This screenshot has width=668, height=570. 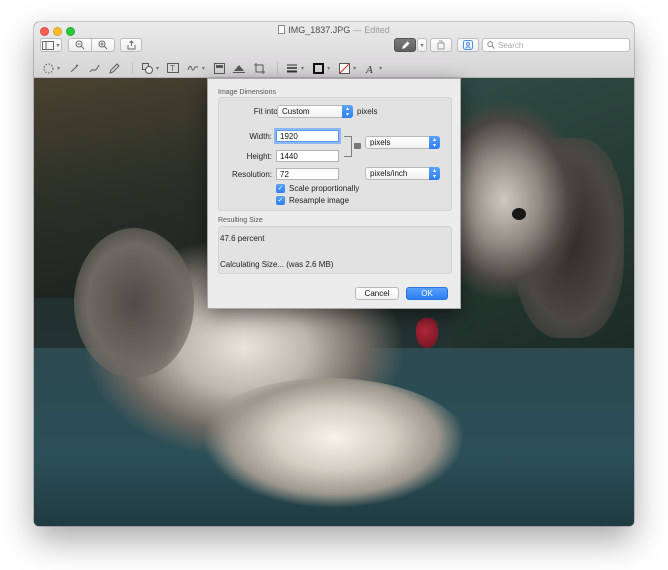 What do you see at coordinates (377, 293) in the screenshot?
I see `cancel-button: Cancel` at bounding box center [377, 293].